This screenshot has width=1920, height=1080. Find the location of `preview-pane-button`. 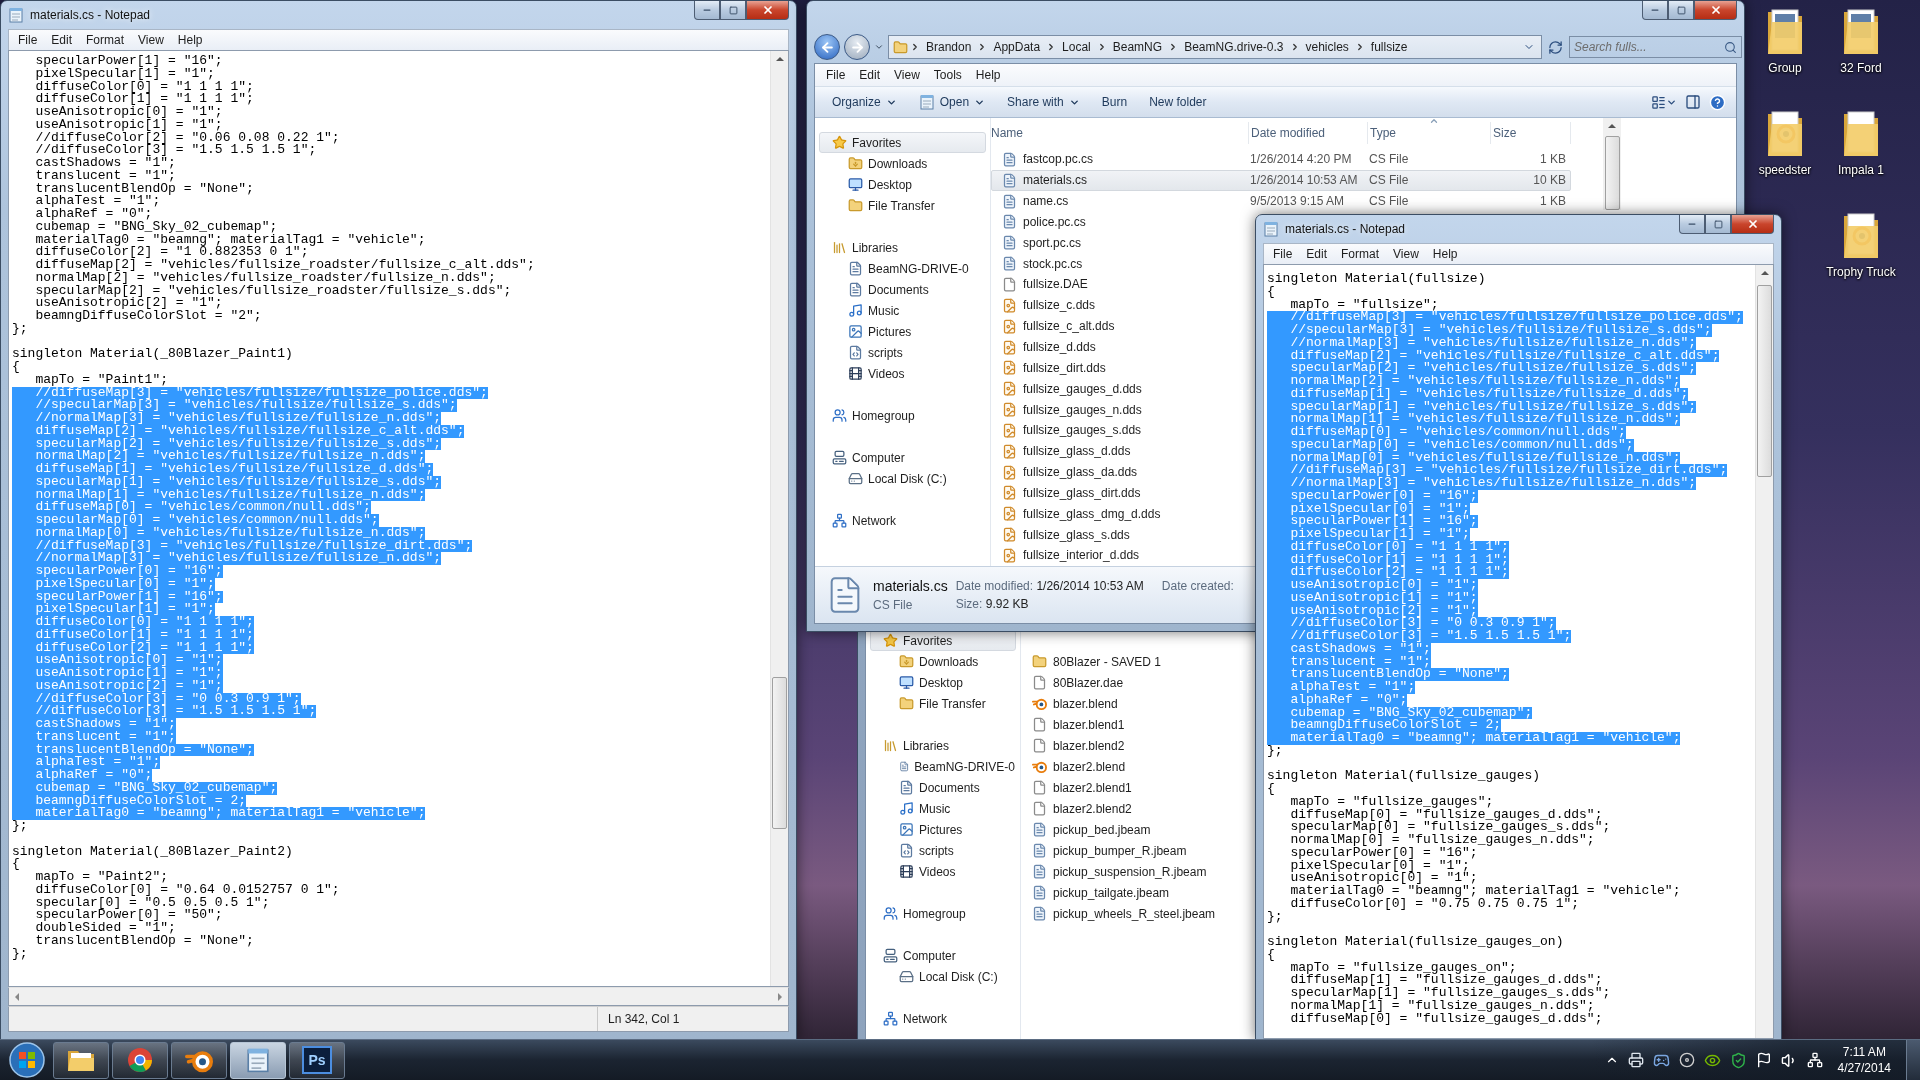

preview-pane-button is located at coordinates (1693, 102).